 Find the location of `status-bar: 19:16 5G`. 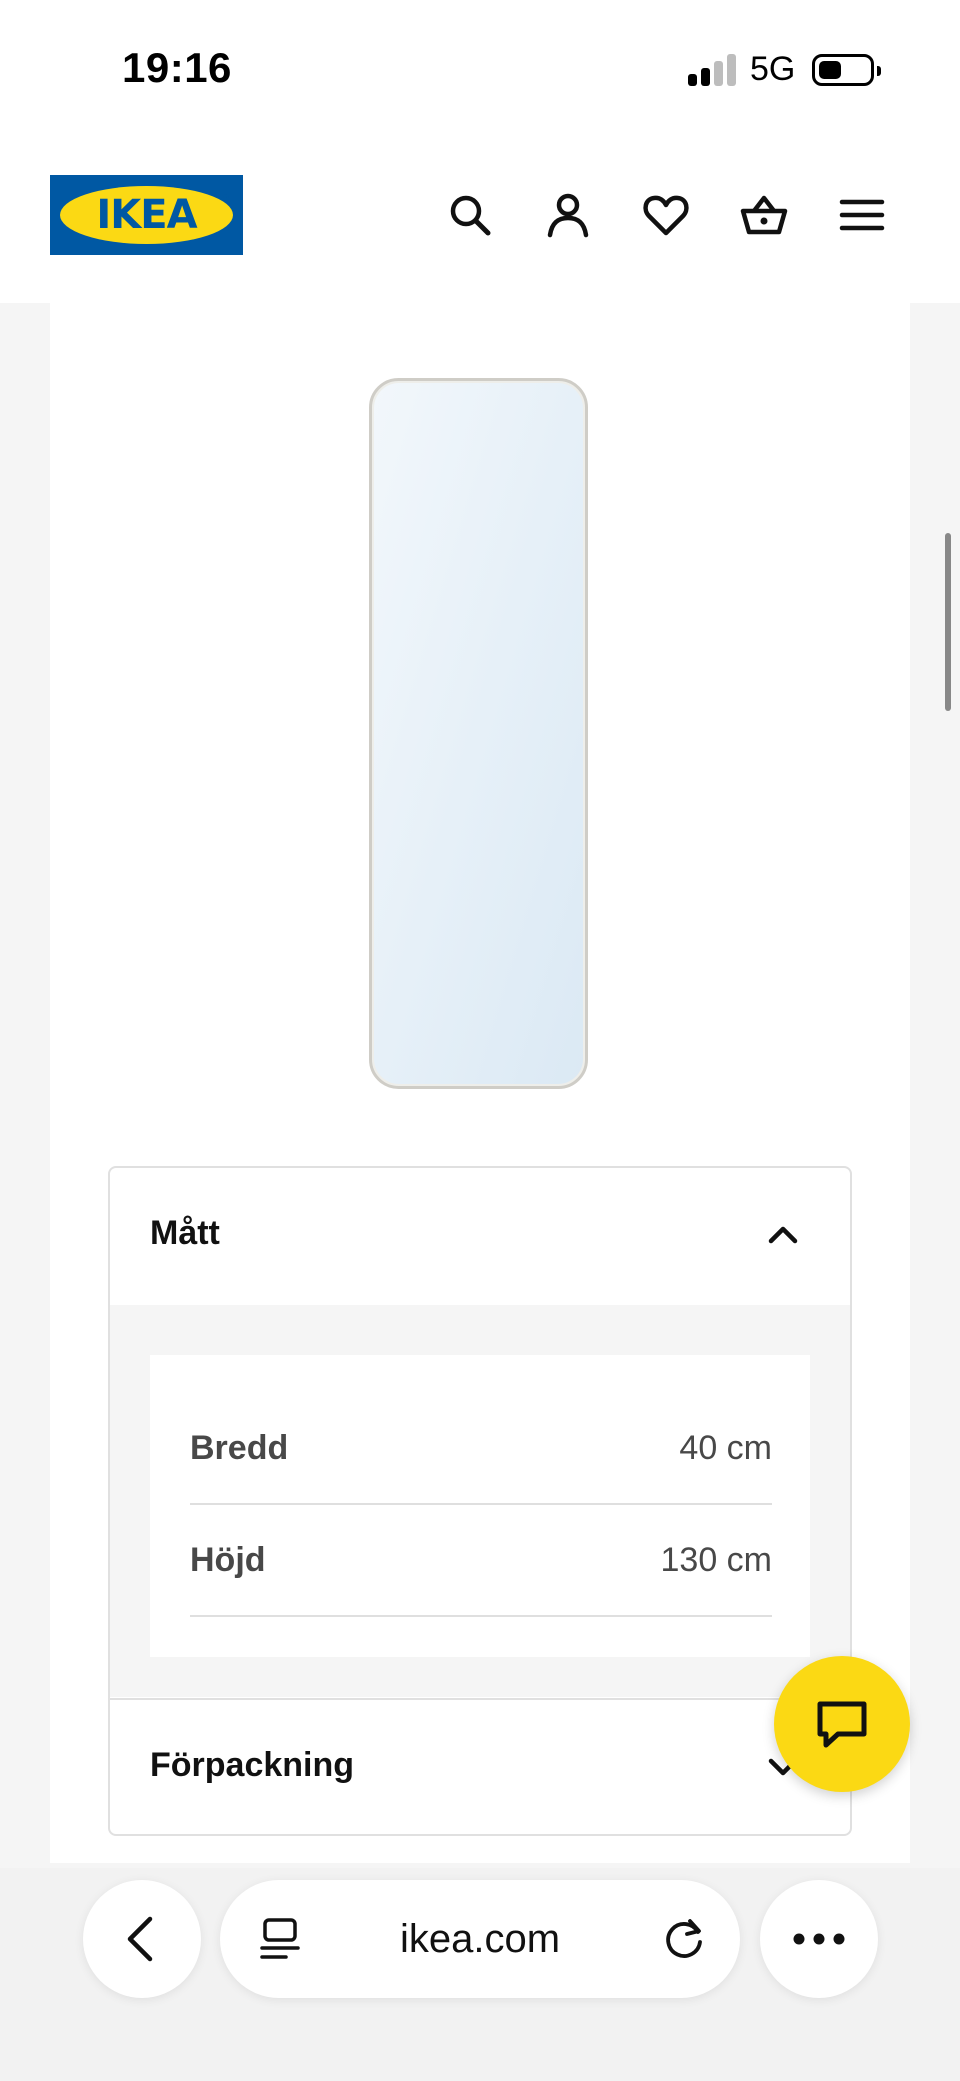

status-bar: 19:16 5G is located at coordinates (480, 70).